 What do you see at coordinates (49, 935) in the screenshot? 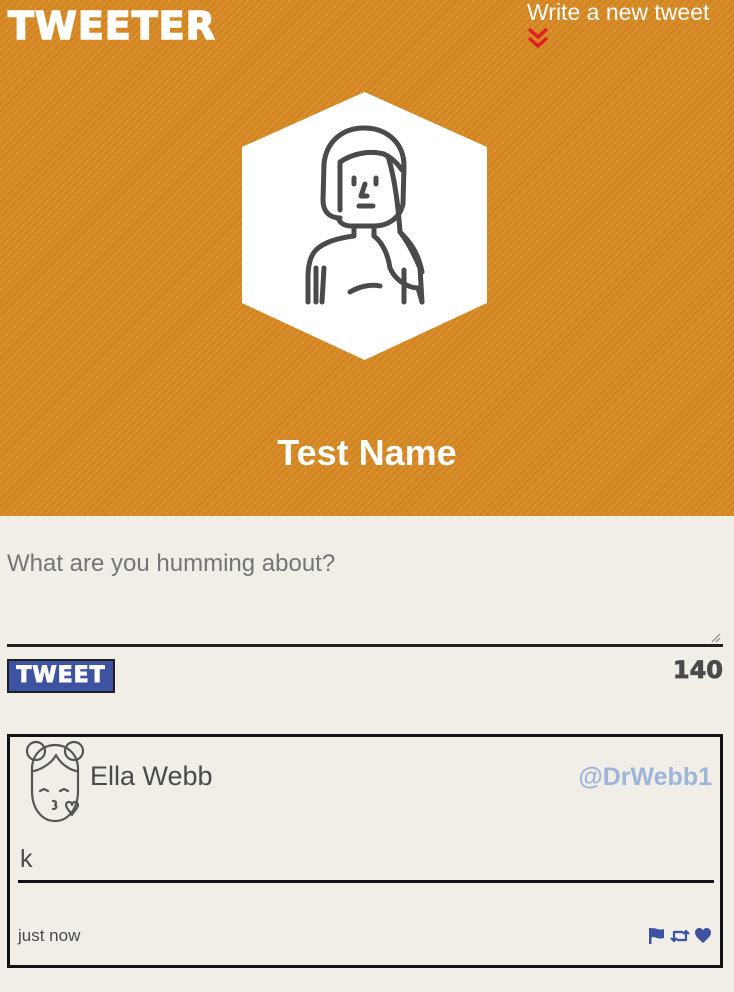
I see `tweet-timestamp: just now` at bounding box center [49, 935].